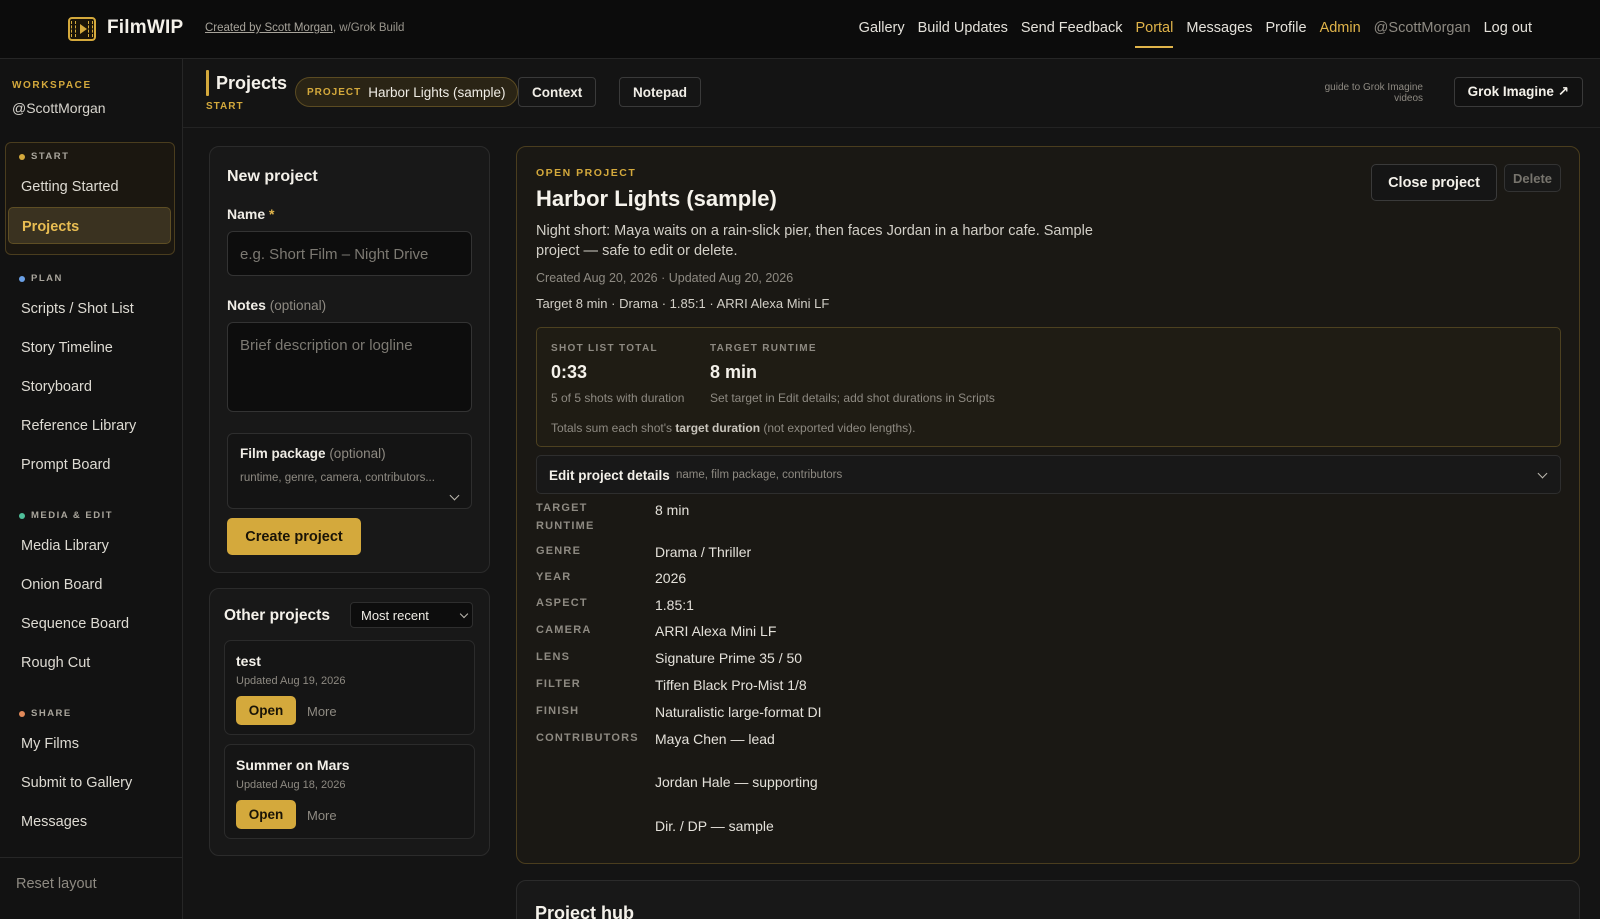 The height and width of the screenshot is (919, 1600). What do you see at coordinates (349, 367) in the screenshot?
I see `project-notes-textarea: Brief description or logline` at bounding box center [349, 367].